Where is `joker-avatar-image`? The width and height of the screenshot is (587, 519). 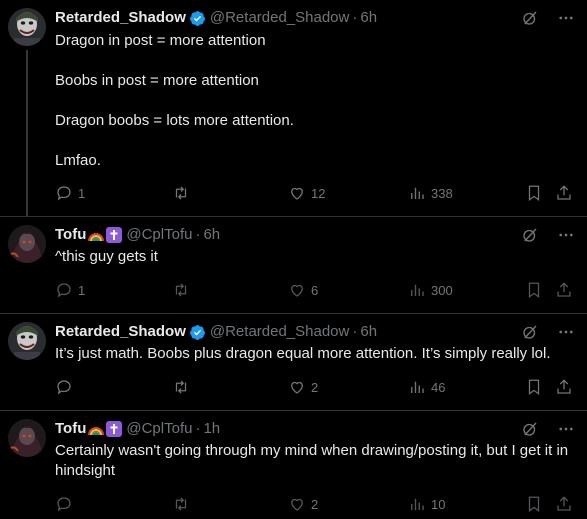
joker-avatar-image is located at coordinates (27, 341).